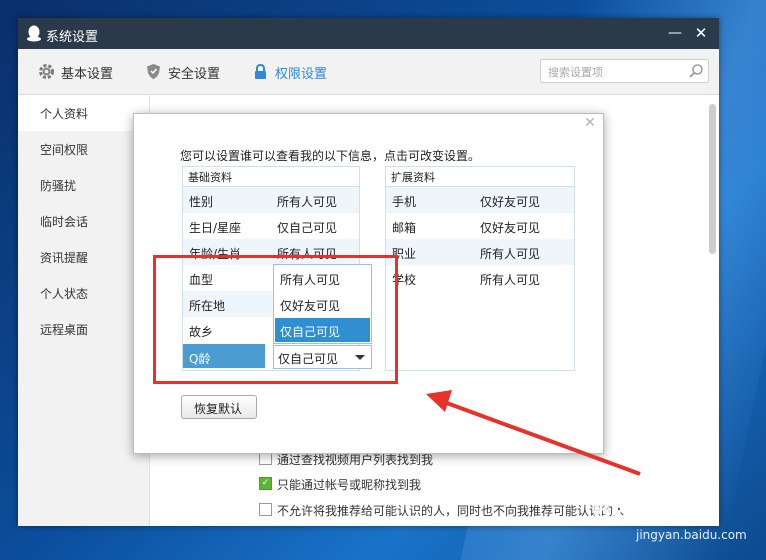  I want to click on button-label: 恢复默认, so click(218, 409).